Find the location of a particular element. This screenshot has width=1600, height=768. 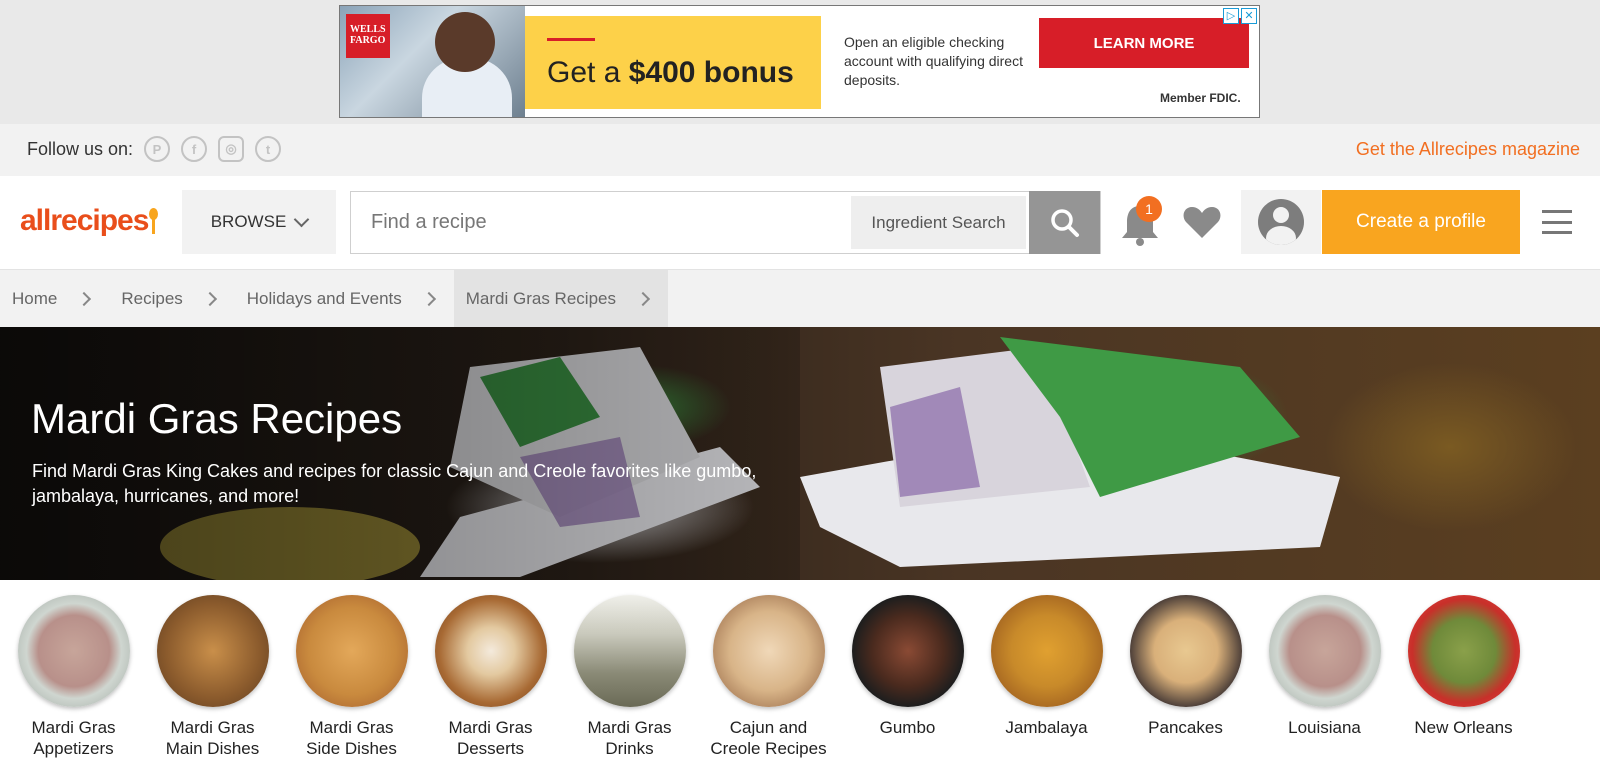

breadcrumb-item-holidays-and-events: Holidays and Events is located at coordinates (344, 298).